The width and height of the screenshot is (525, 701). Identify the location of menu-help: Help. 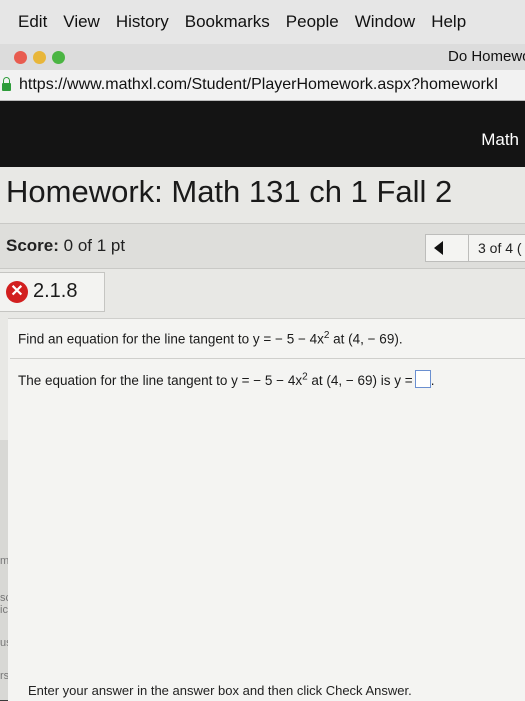
(448, 22).